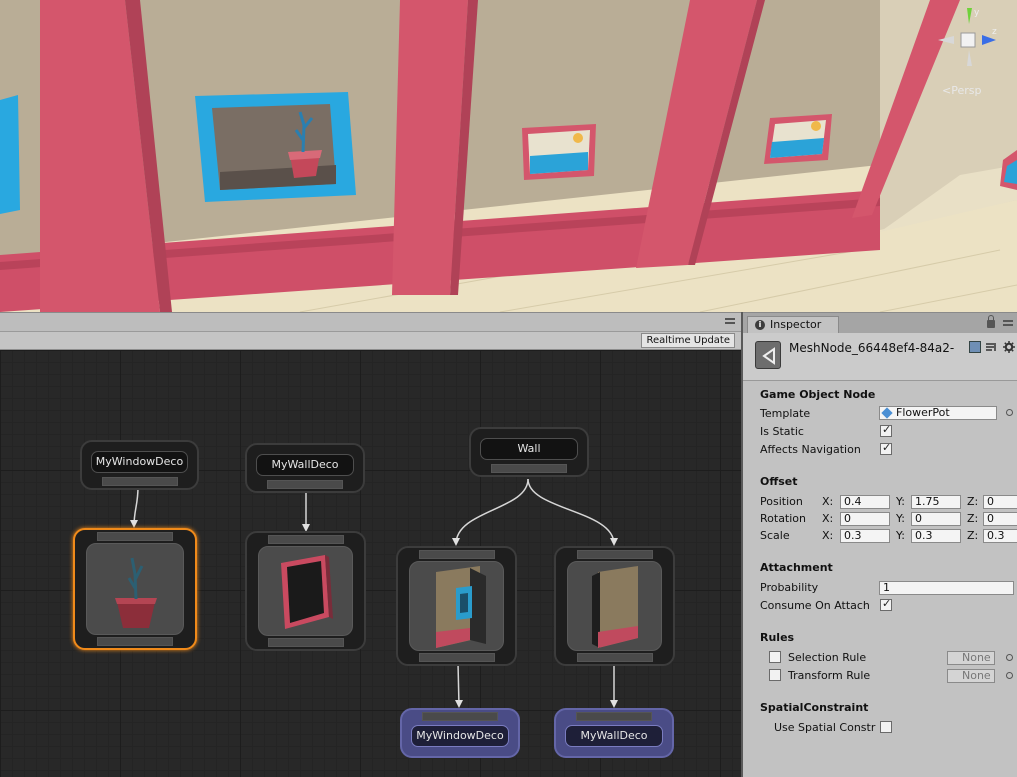 This screenshot has width=1017, height=777. Describe the element at coordinates (973, 501) in the screenshot. I see `position-z-label: Z:` at that location.